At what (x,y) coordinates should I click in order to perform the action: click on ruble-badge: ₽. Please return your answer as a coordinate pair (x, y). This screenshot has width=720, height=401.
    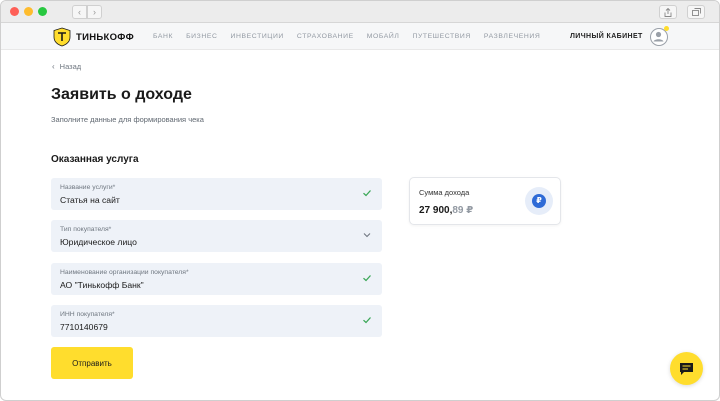
    Looking at the image, I should click on (539, 201).